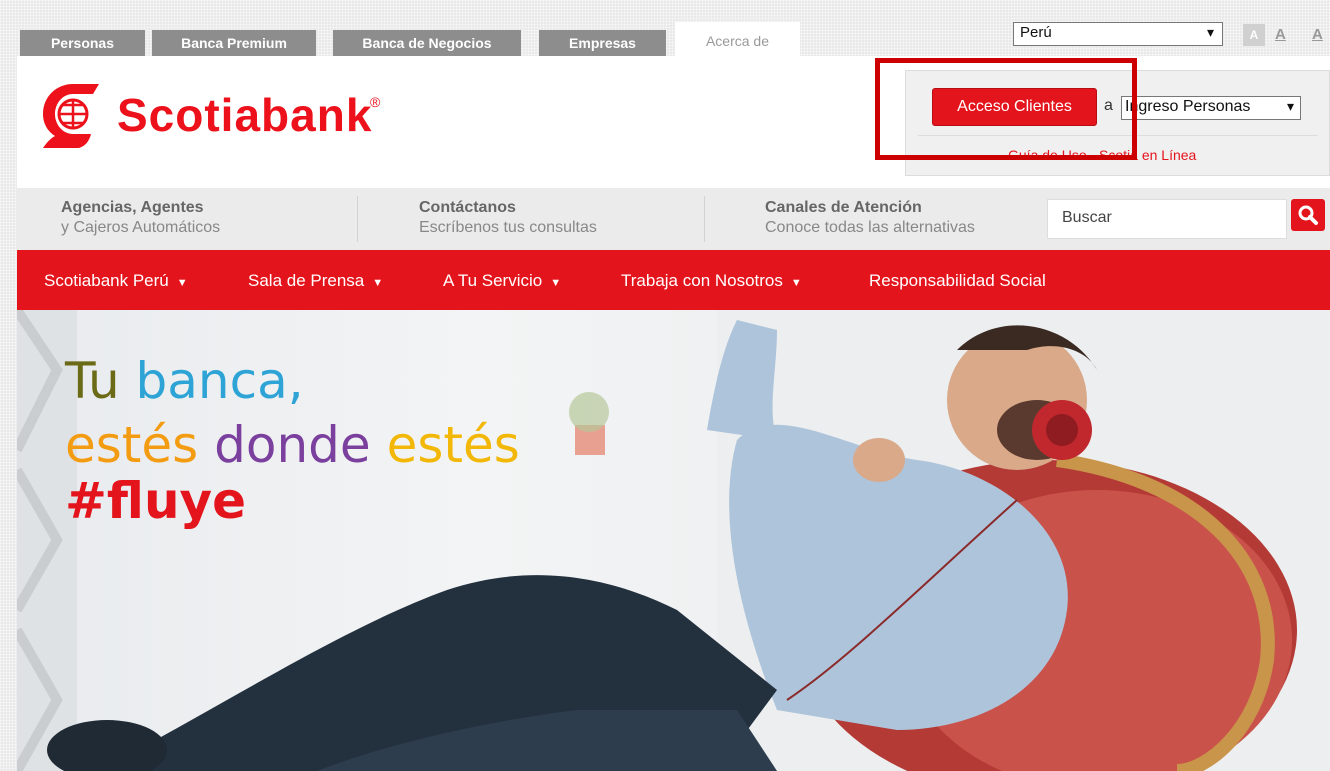 This screenshot has width=1330, height=771. What do you see at coordinates (140, 218) in the screenshot?
I see `info-item-agencias: Agencias, Agentes y Cajeros Automáticos` at bounding box center [140, 218].